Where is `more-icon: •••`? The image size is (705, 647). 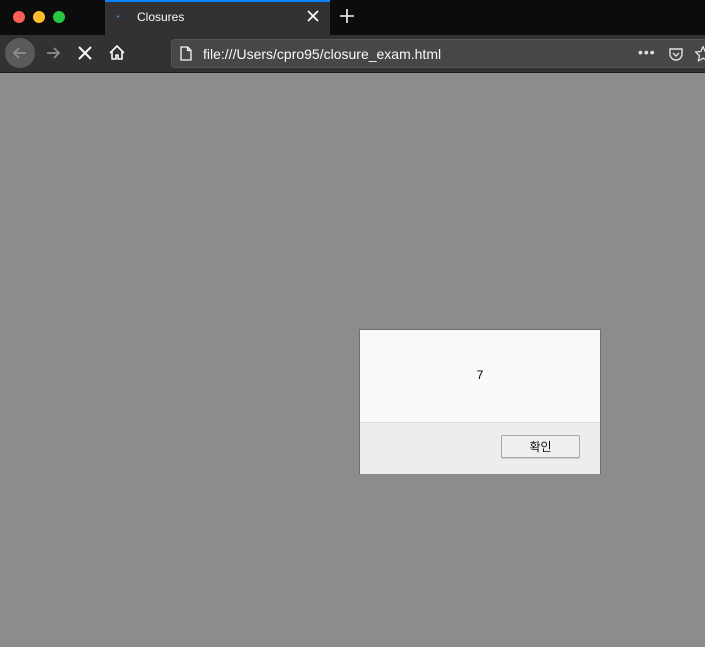
more-icon: ••• is located at coordinates (647, 52).